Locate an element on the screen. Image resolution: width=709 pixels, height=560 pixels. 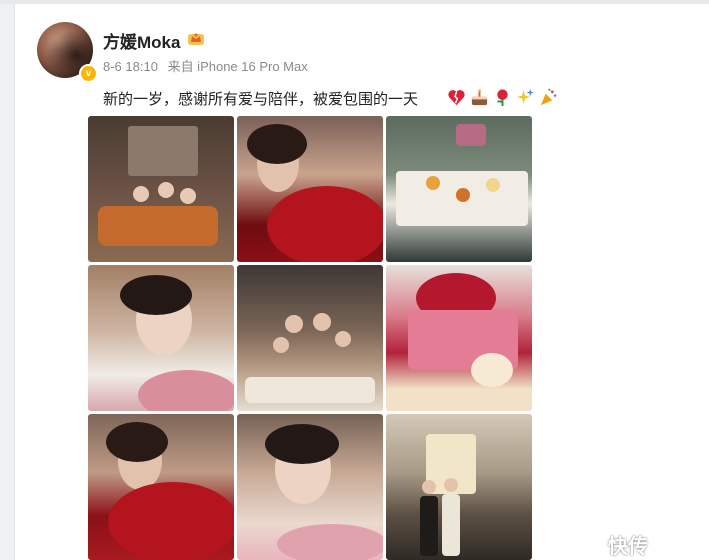
photo-family-hallway is located at coordinates (459, 487).